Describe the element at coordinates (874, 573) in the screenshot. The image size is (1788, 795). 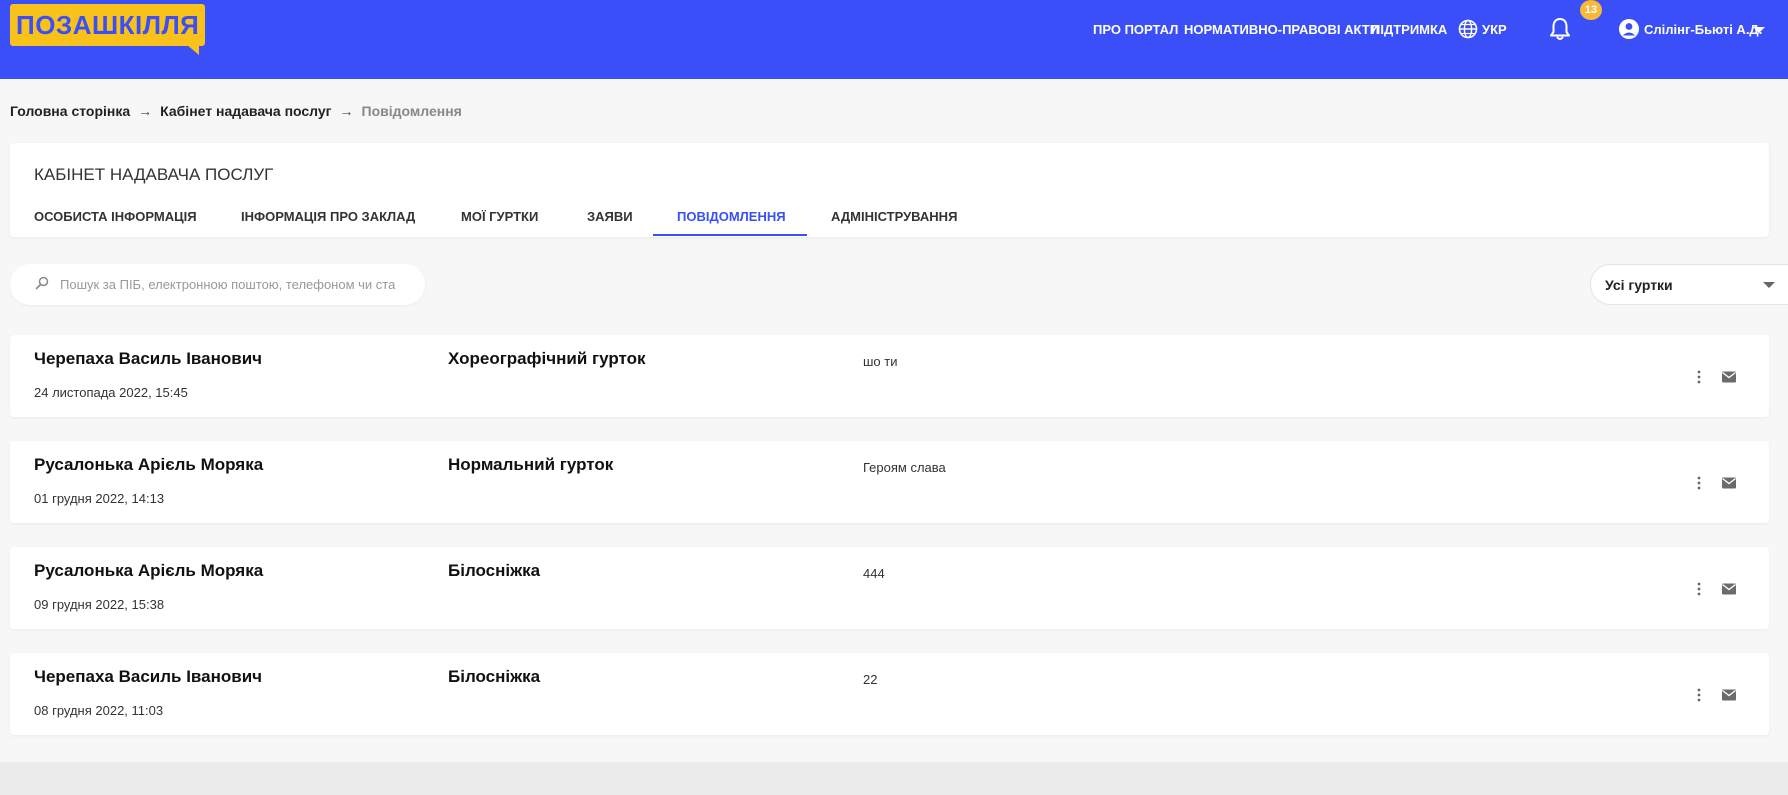
I see `message-text: 444` at that location.